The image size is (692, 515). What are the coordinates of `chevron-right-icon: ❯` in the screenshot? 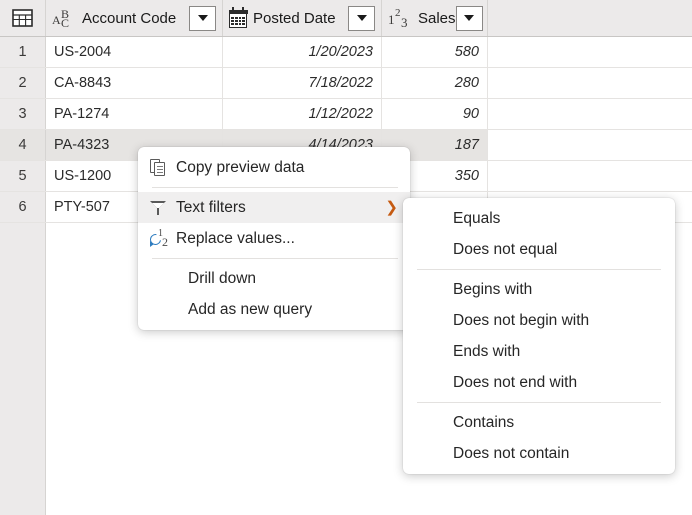 It's located at (391, 207).